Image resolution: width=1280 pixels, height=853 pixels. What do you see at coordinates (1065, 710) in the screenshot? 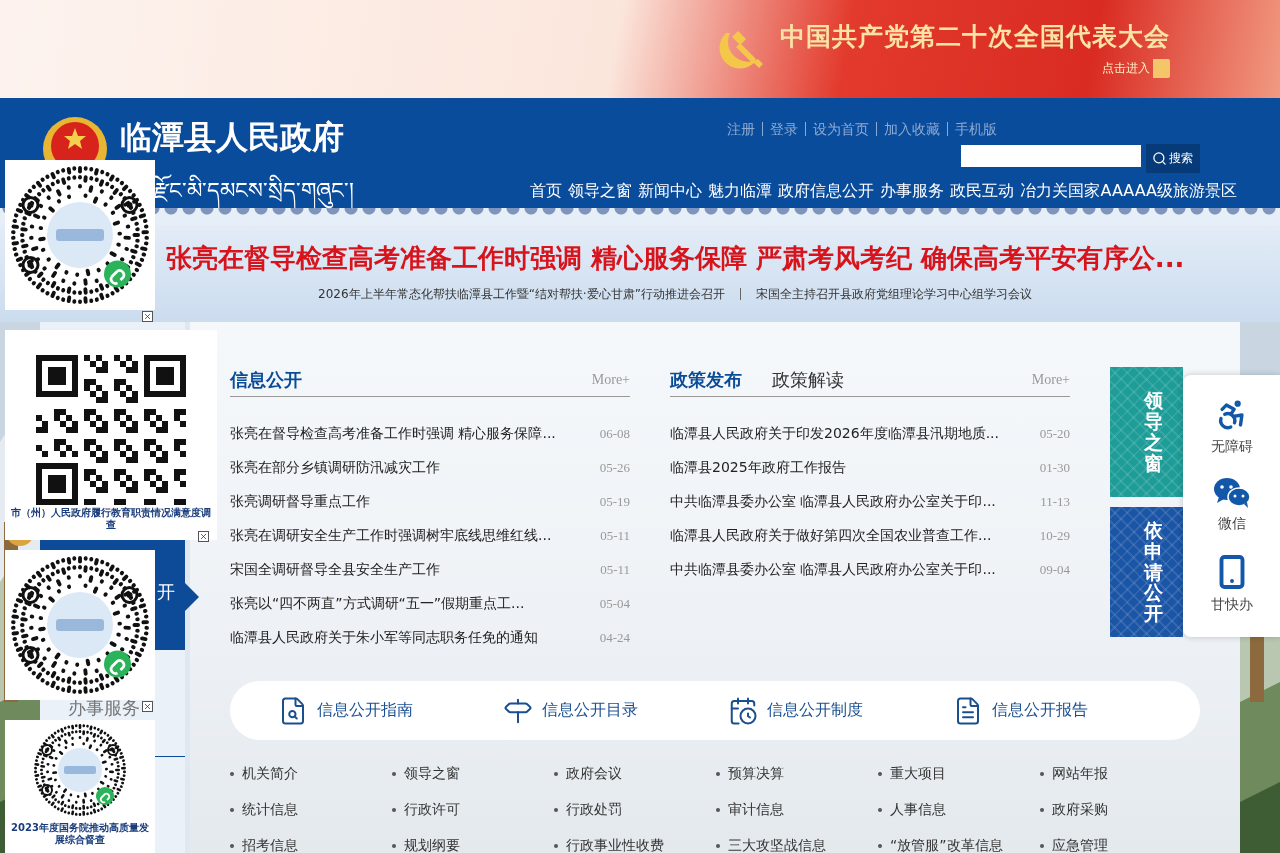
I see `quick-link: 信息公开报告` at bounding box center [1065, 710].